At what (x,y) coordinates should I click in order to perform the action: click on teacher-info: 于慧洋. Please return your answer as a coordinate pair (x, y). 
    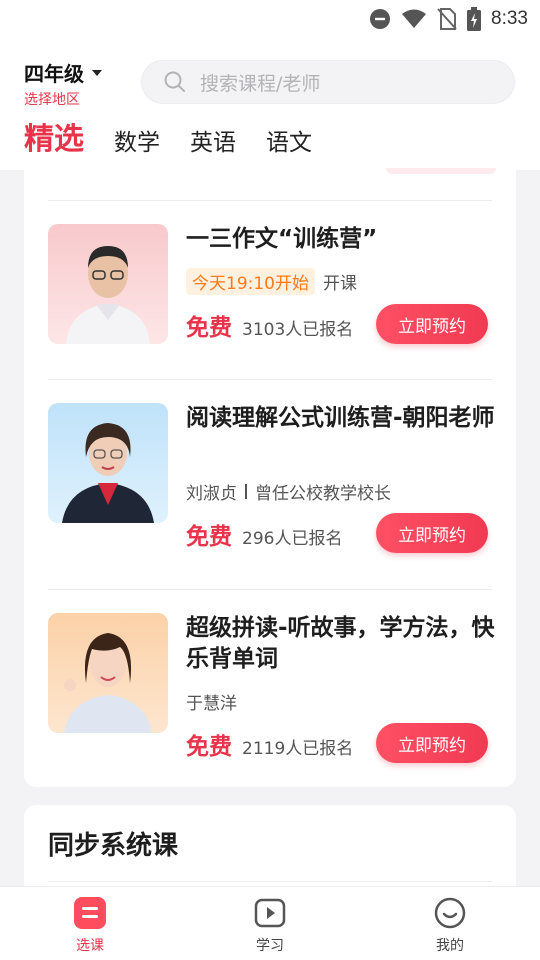
    Looking at the image, I should click on (211, 701).